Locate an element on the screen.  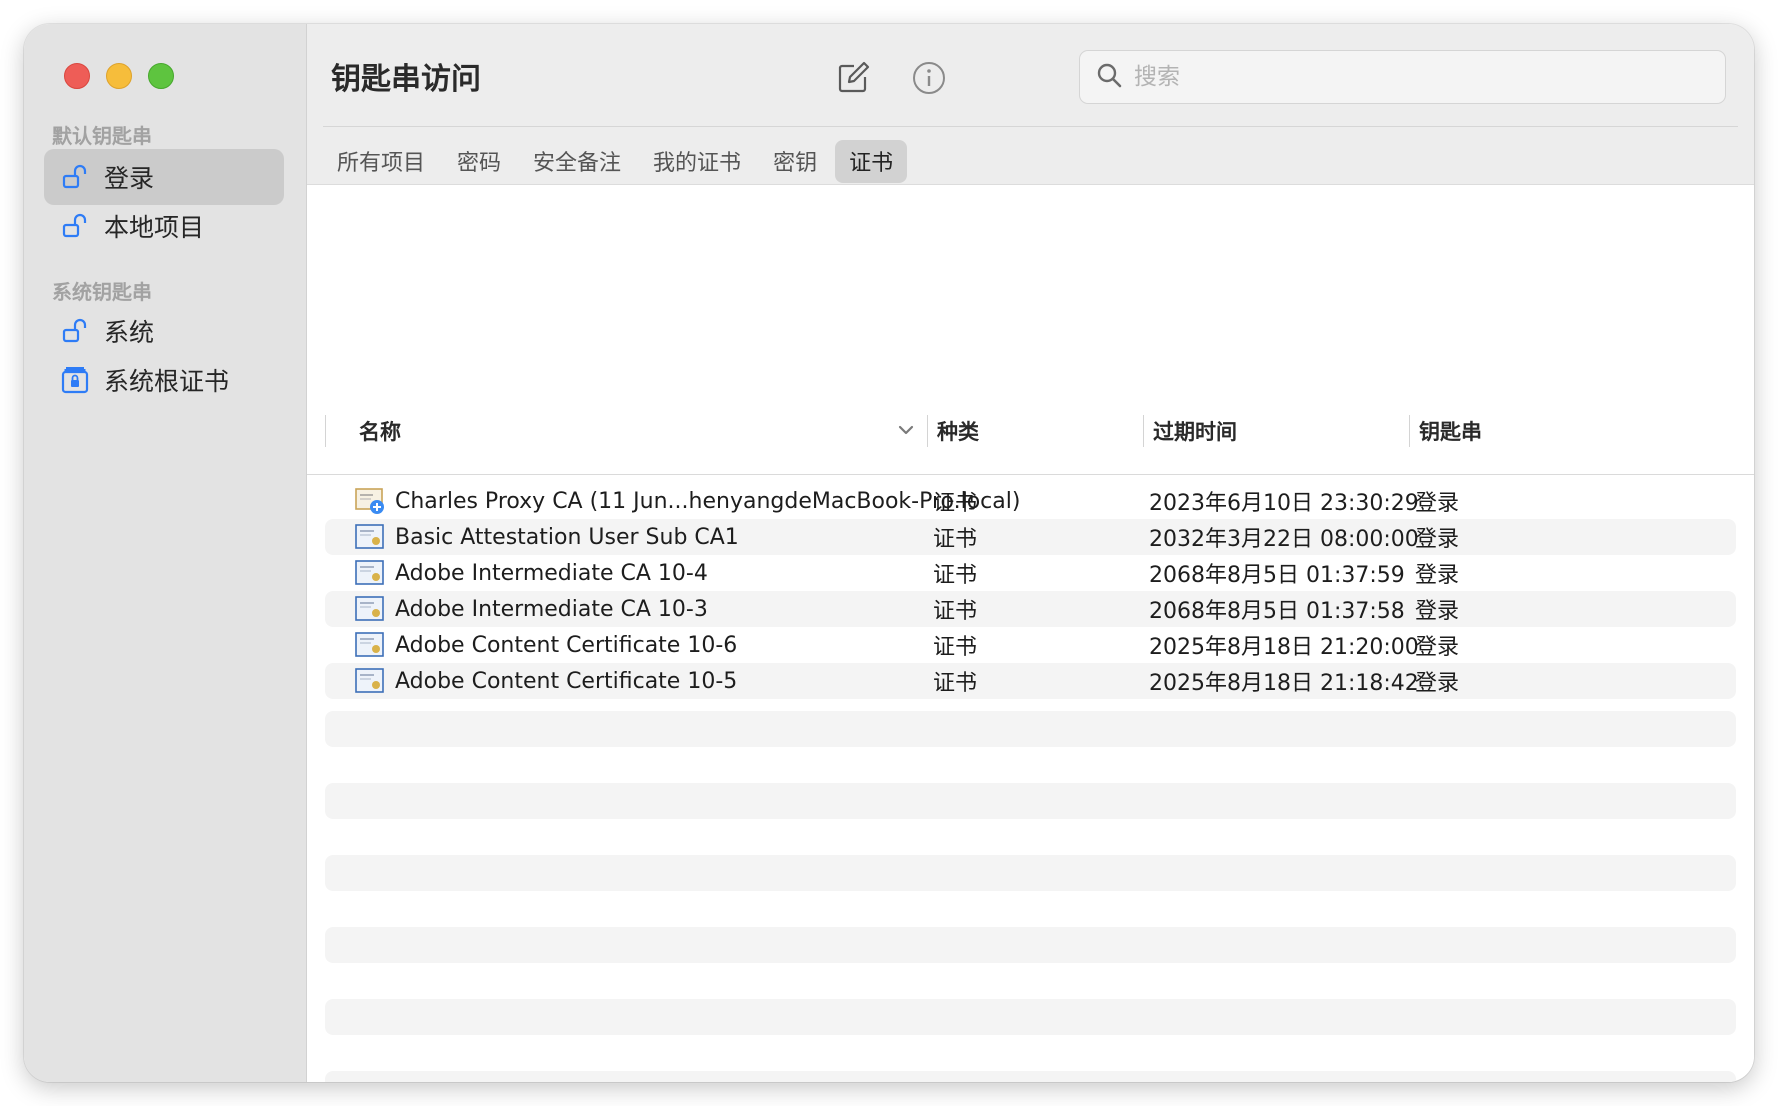
section-label-default-keychains: 默认钥匙串 is located at coordinates (102, 136).